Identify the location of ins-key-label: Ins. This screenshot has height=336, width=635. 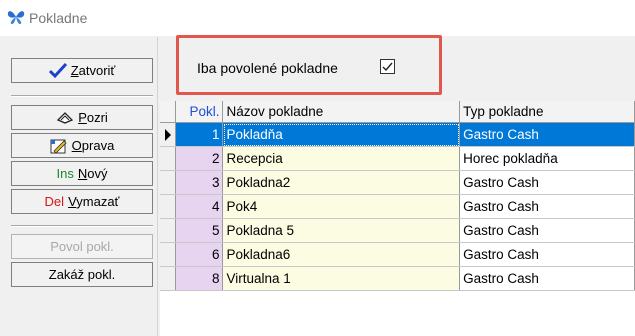
(65, 173).